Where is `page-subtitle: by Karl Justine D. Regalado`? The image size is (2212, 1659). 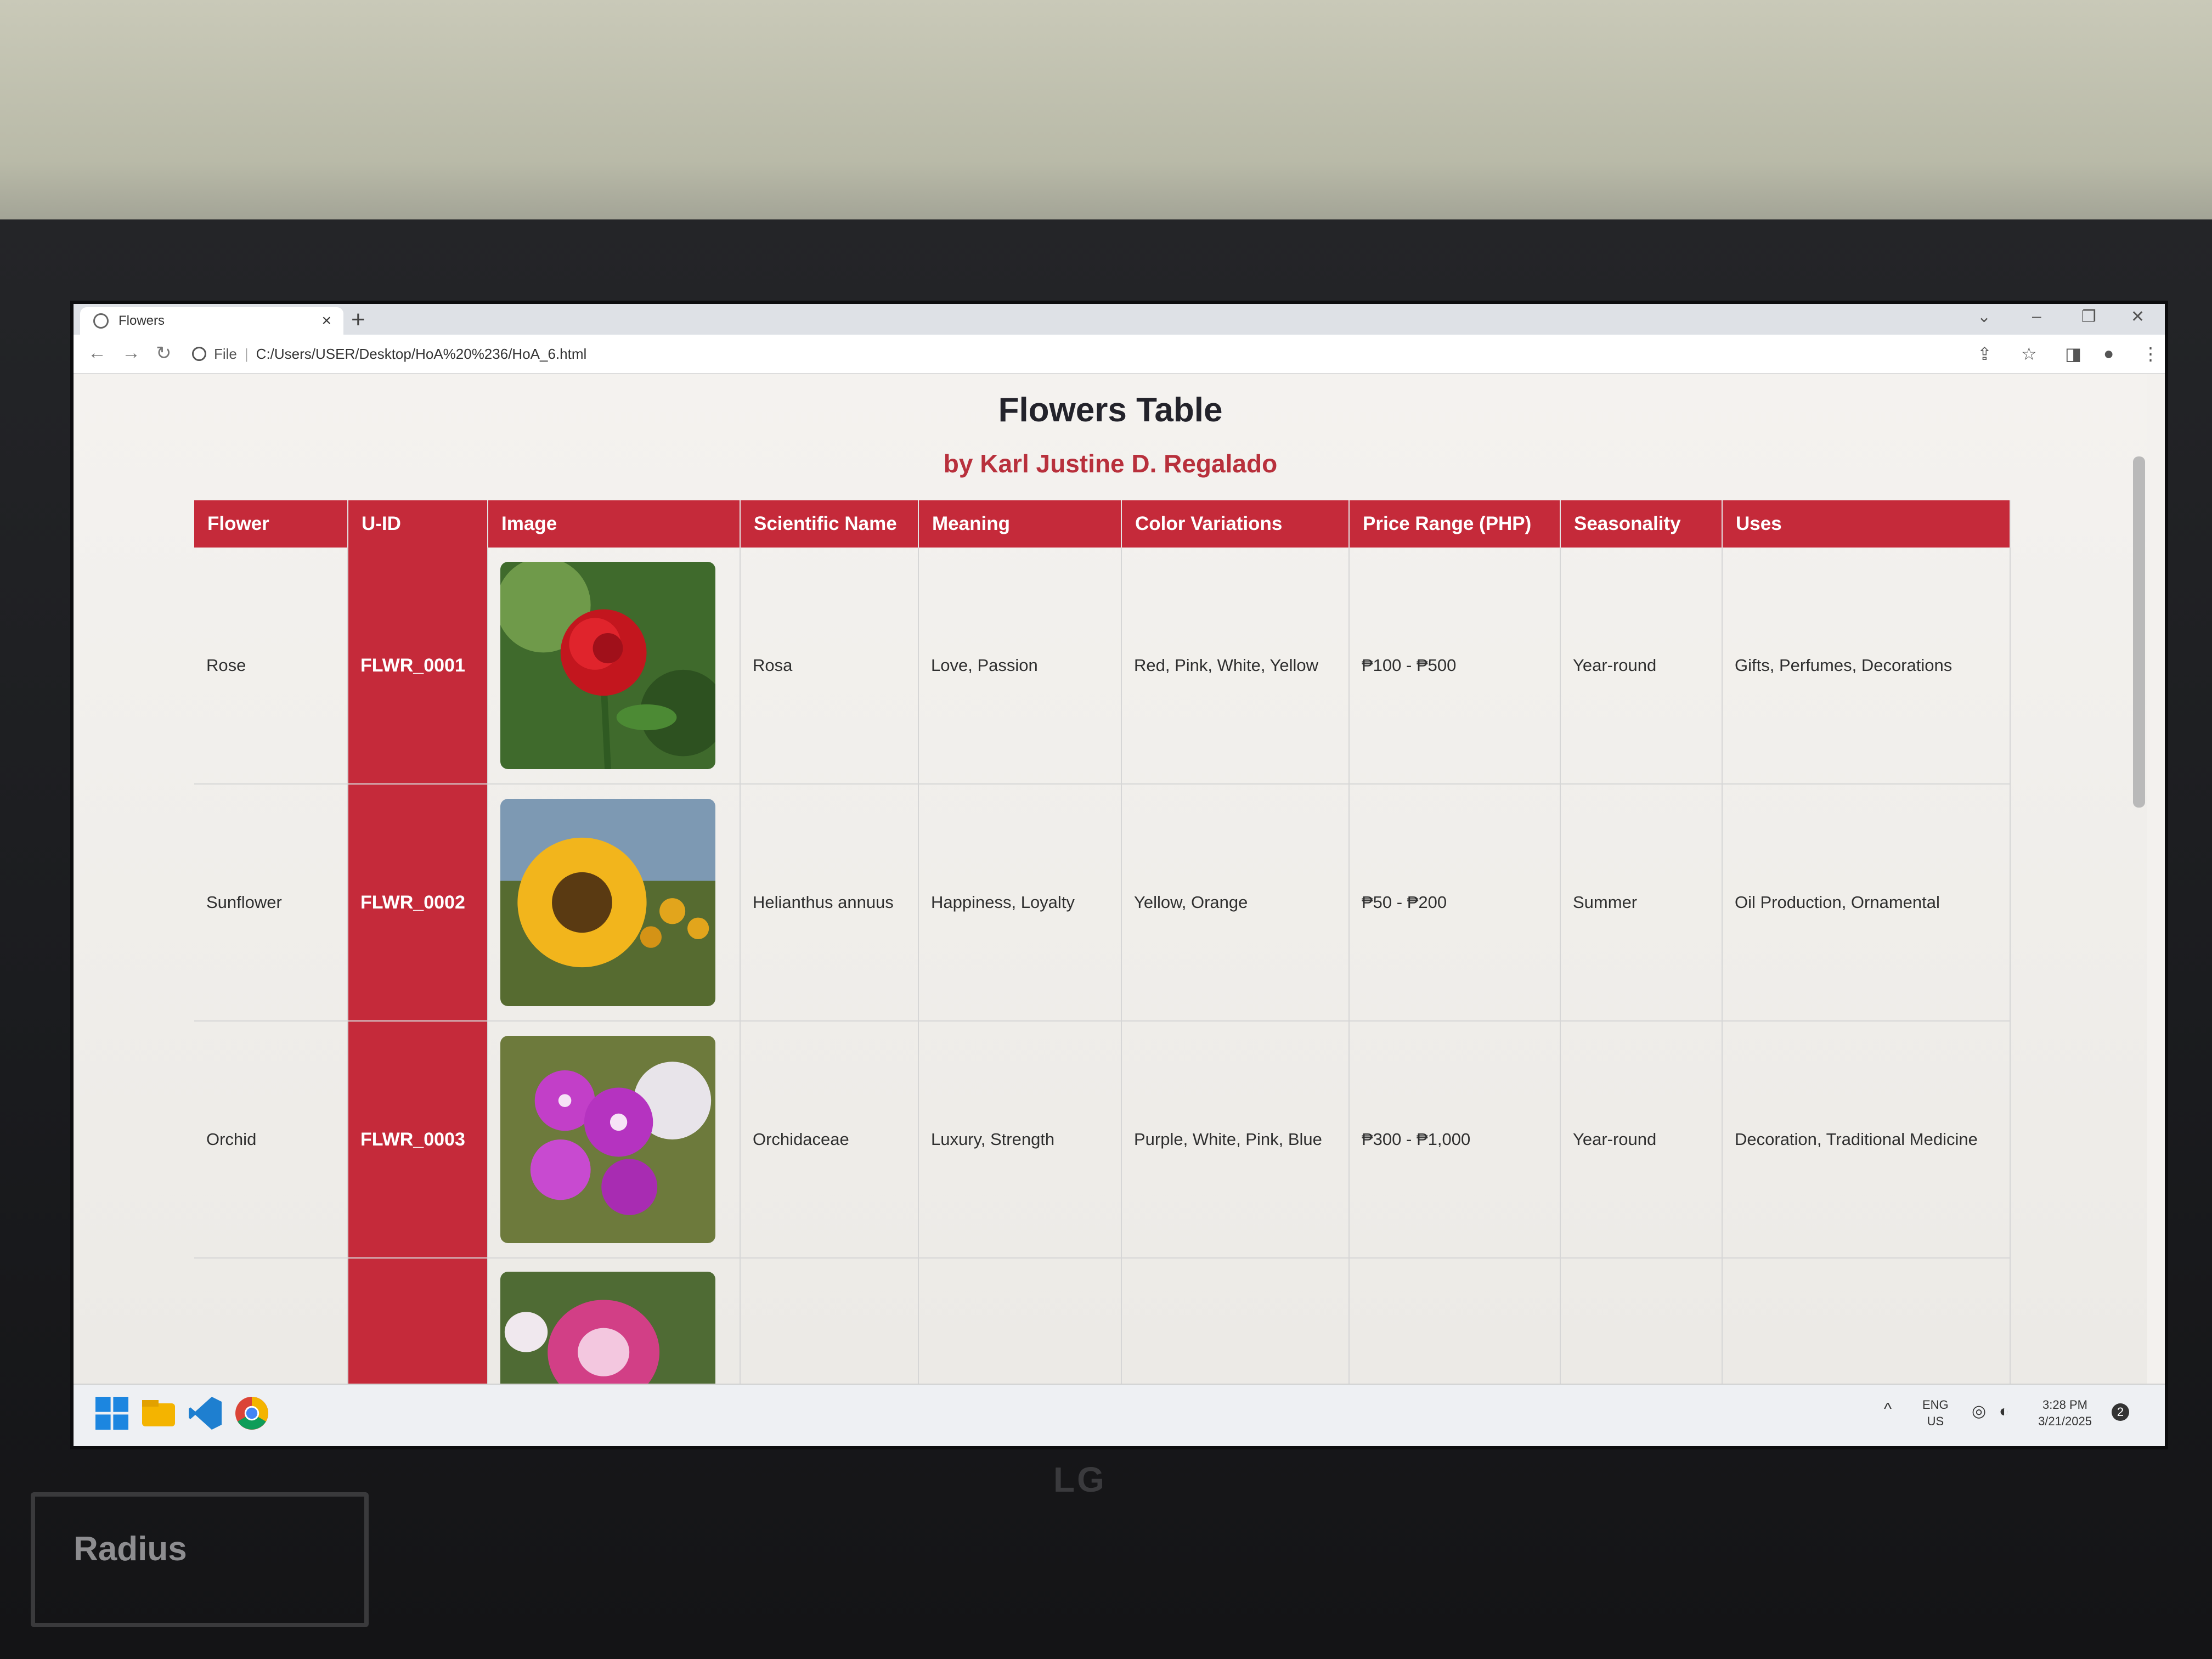 page-subtitle: by Karl Justine D. Regalado is located at coordinates (1110, 464).